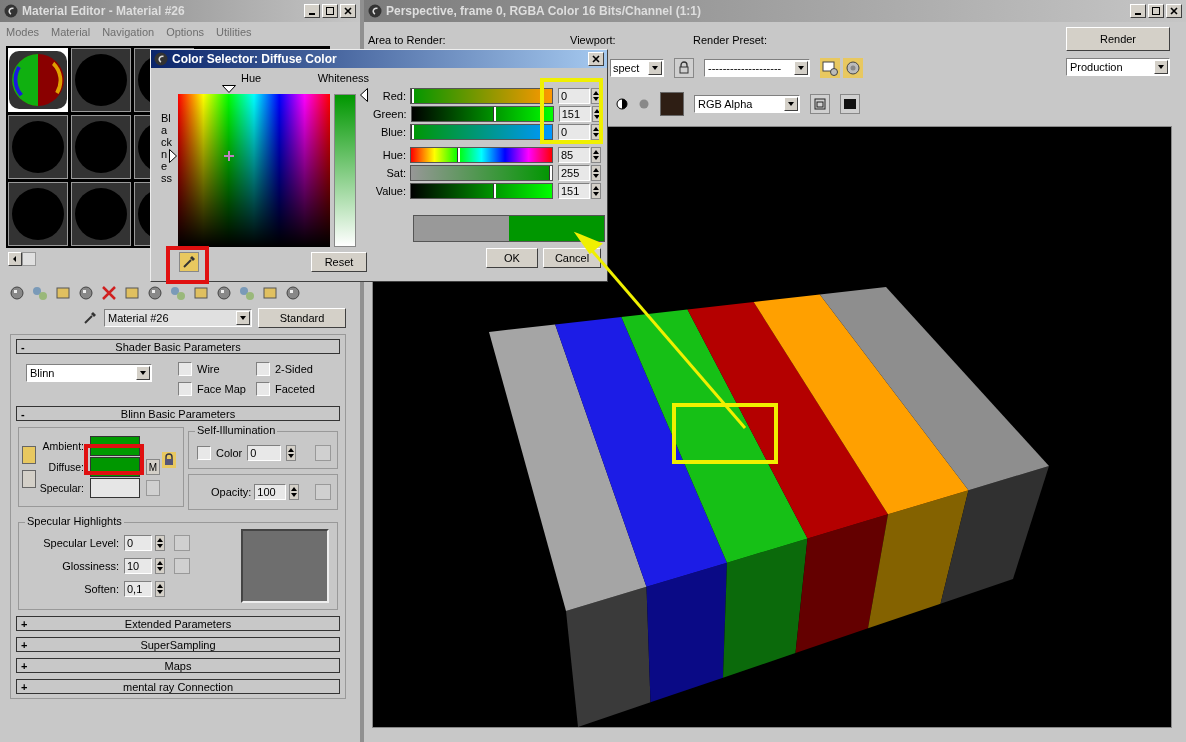 The width and height of the screenshot is (1186, 742). What do you see at coordinates (90, 318) in the screenshot?
I see `eyedropper-icon` at bounding box center [90, 318].